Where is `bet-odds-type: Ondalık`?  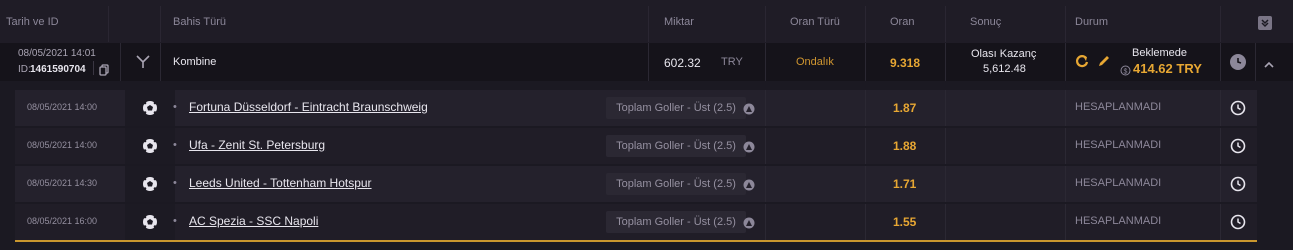
bet-odds-type: Ondalık is located at coordinates (815, 62).